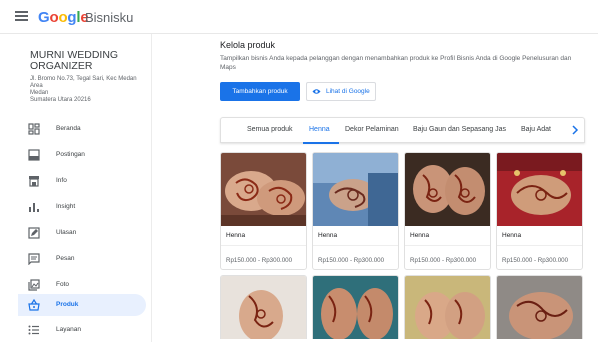 The image size is (598, 342). Describe the element at coordinates (66, 232) in the screenshot. I see `sidebar-item-label: Ulasan` at that location.